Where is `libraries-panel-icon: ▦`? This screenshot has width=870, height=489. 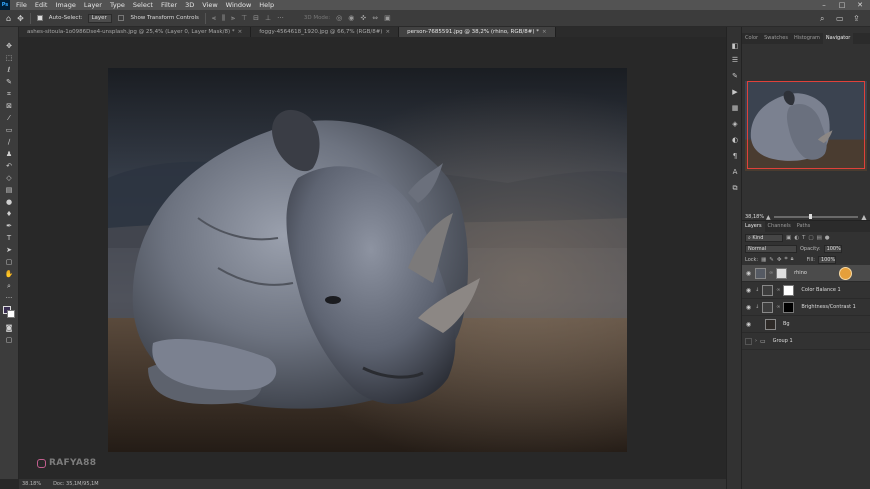 libraries-panel-icon: ▦ is located at coordinates (735, 108).